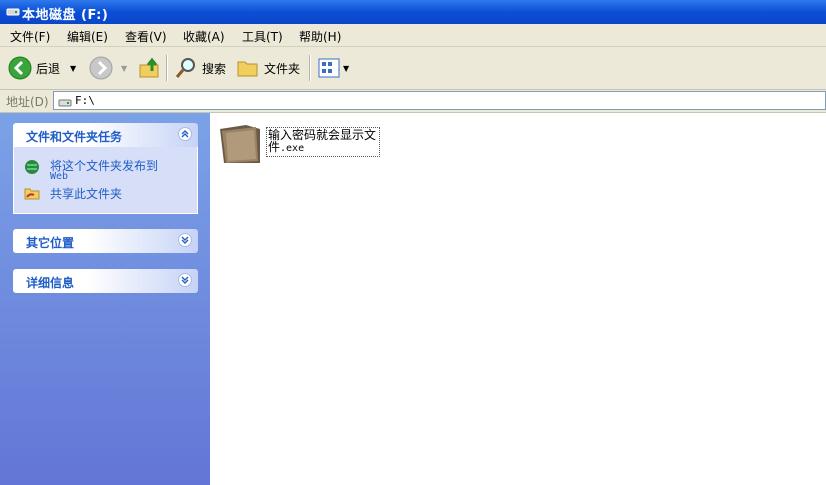  I want to click on panel-details-header: 详细信息, so click(105, 281).